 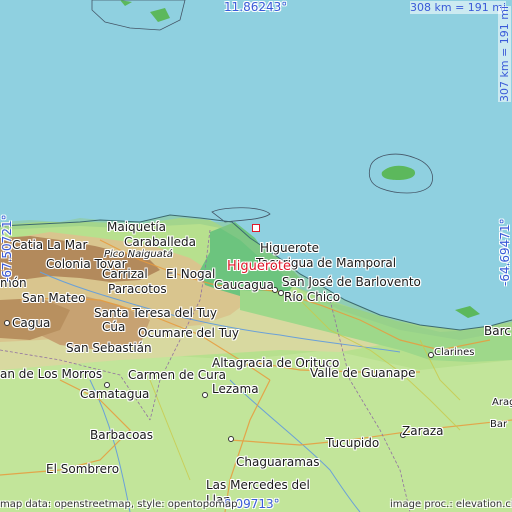 I want to click on scale-horizontal: 308 km = 191 mi, so click(x=458, y=7).